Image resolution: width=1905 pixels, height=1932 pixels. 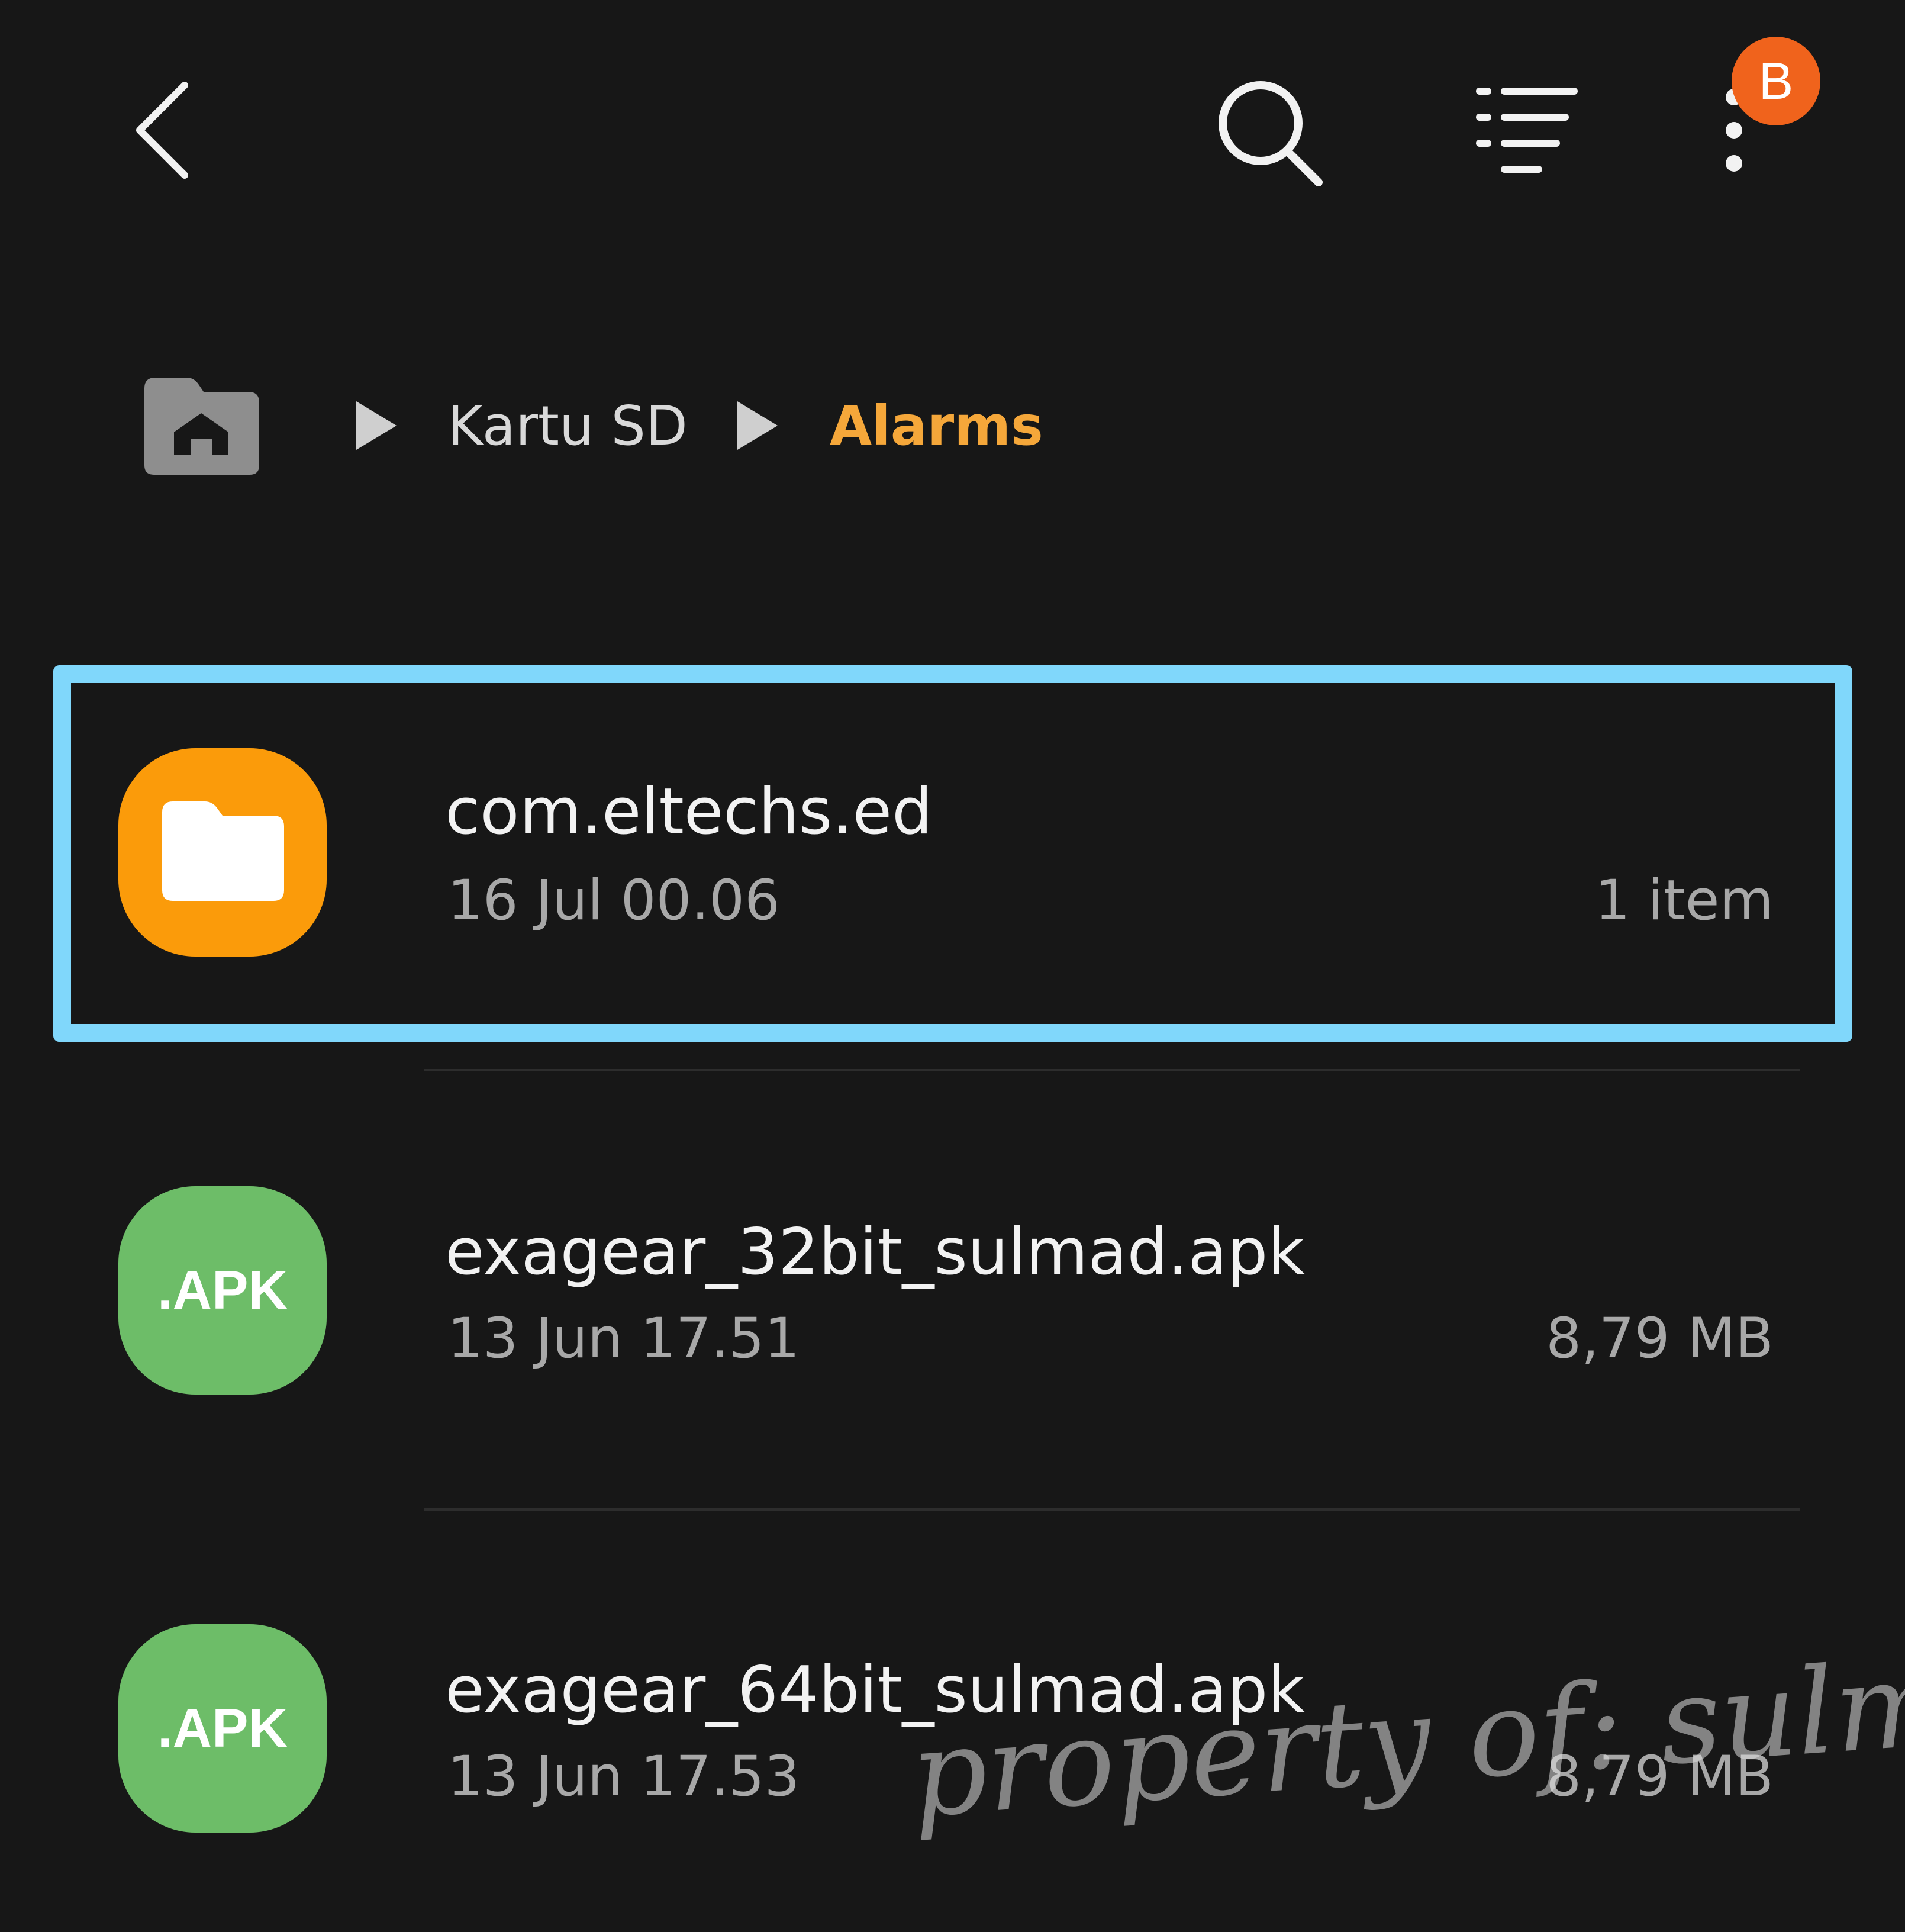 What do you see at coordinates (1271, 133) in the screenshot?
I see `search-icon` at bounding box center [1271, 133].